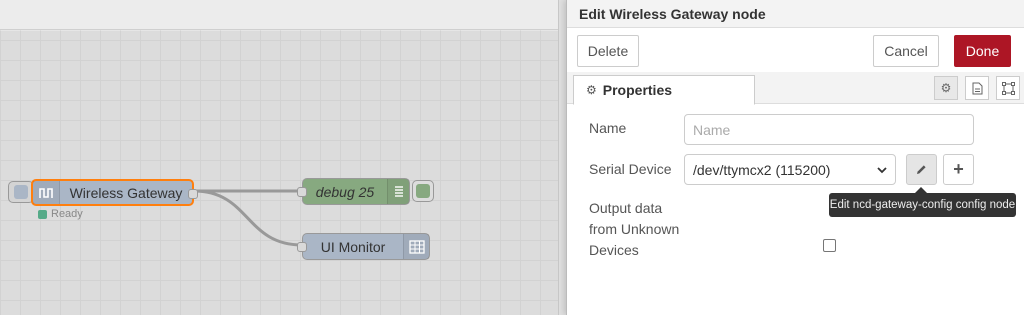 This screenshot has width=1024, height=315. Describe the element at coordinates (1008, 88) in the screenshot. I see `tab-appearance-icon` at that location.